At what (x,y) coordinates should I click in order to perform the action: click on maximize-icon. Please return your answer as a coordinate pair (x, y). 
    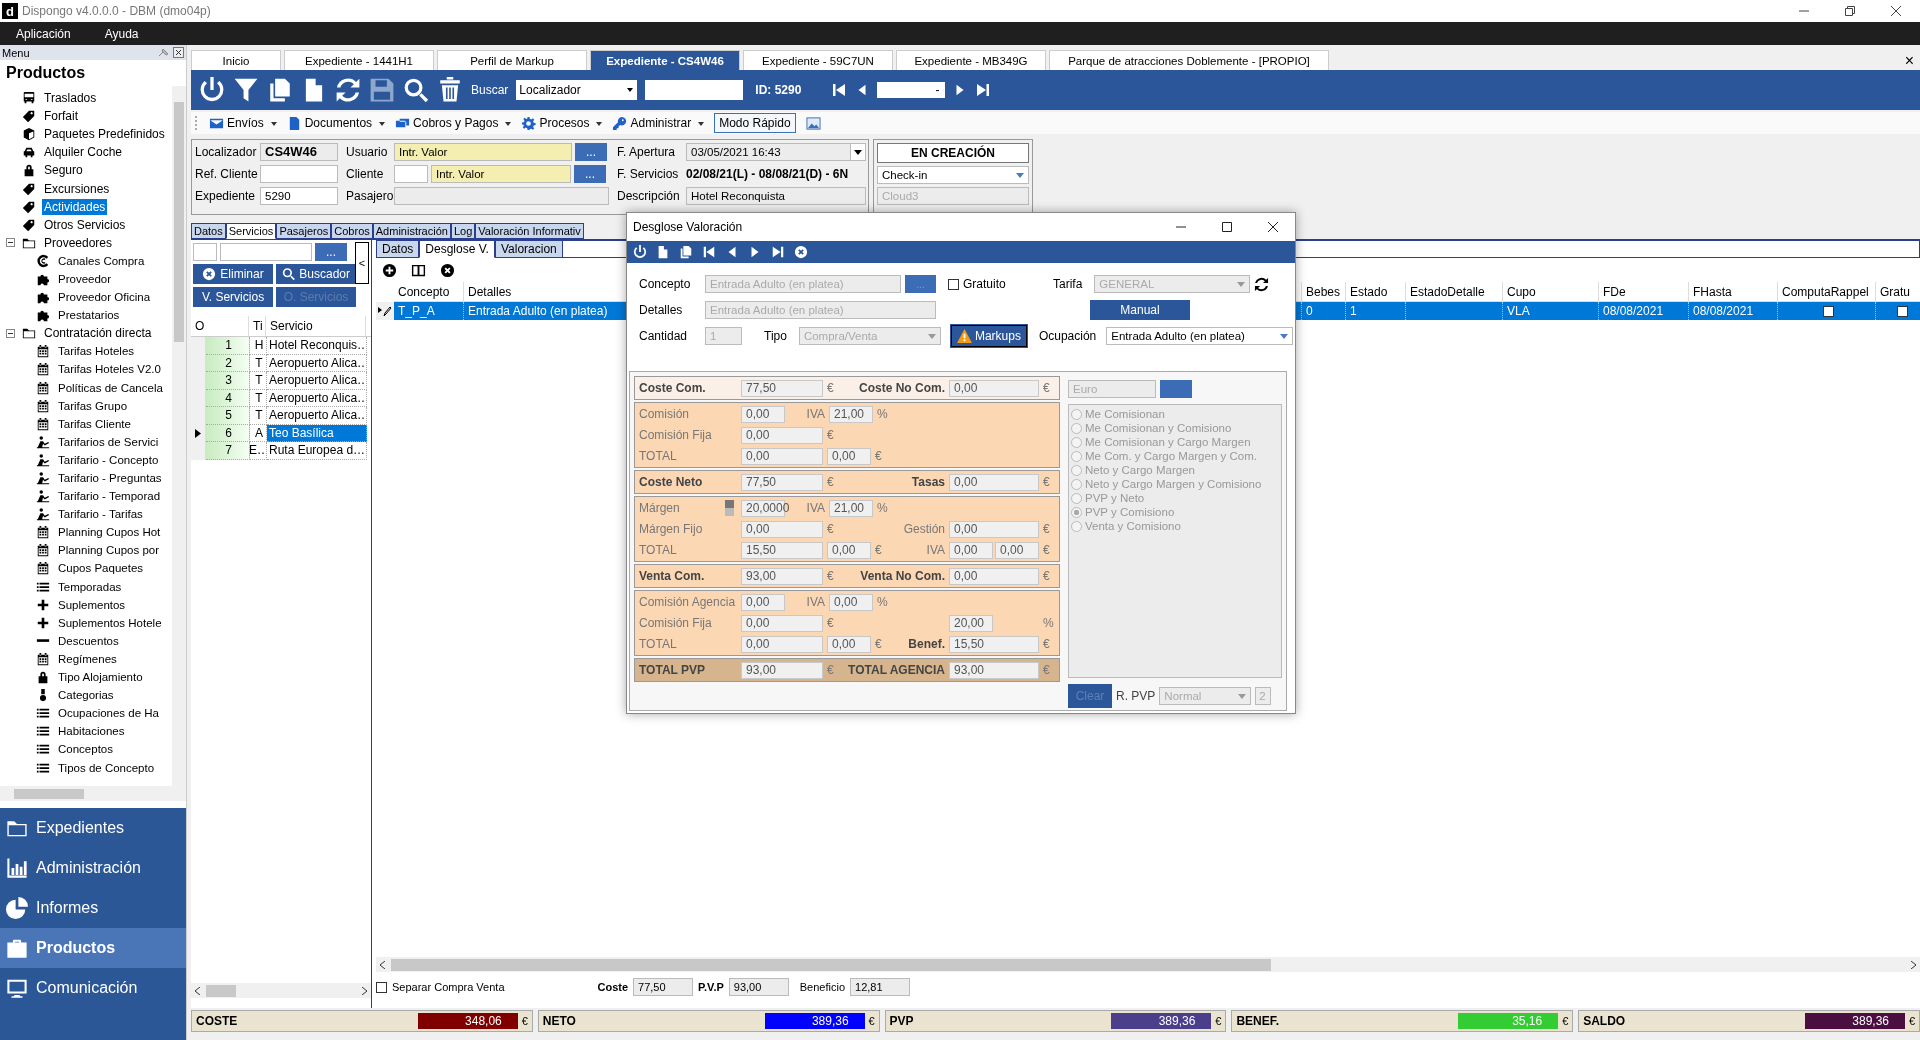
    Looking at the image, I should click on (1227, 227).